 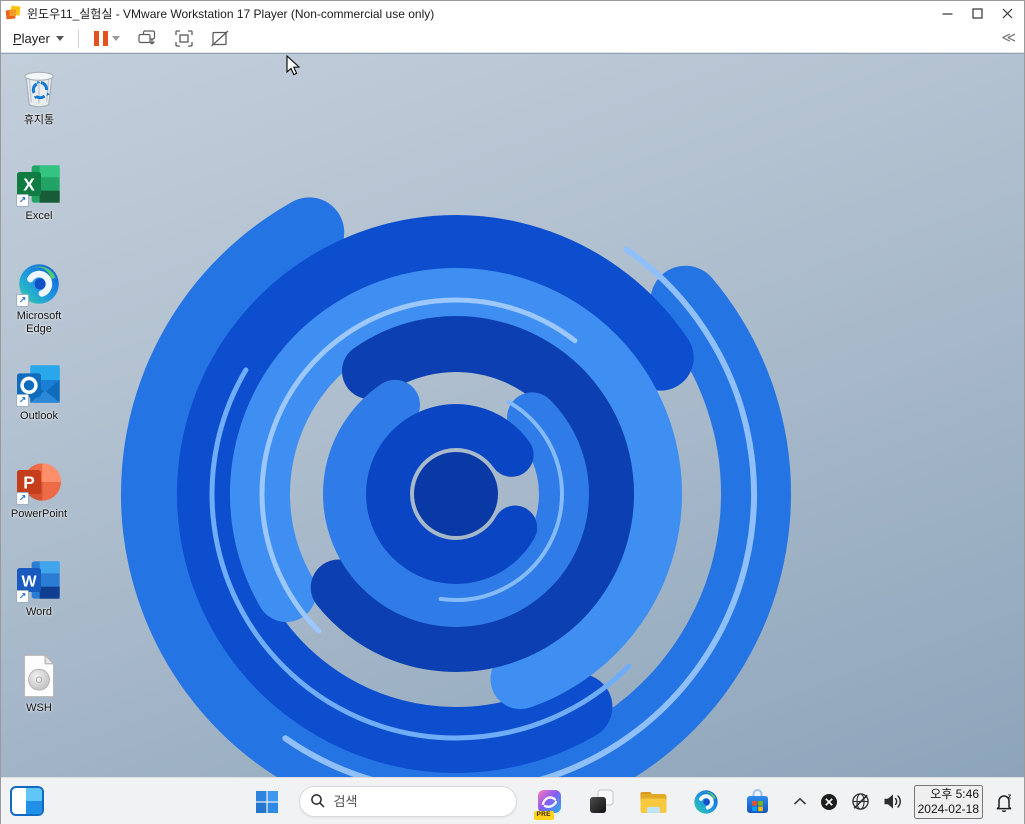 I want to click on svg-text: W, so click(x=29, y=582).